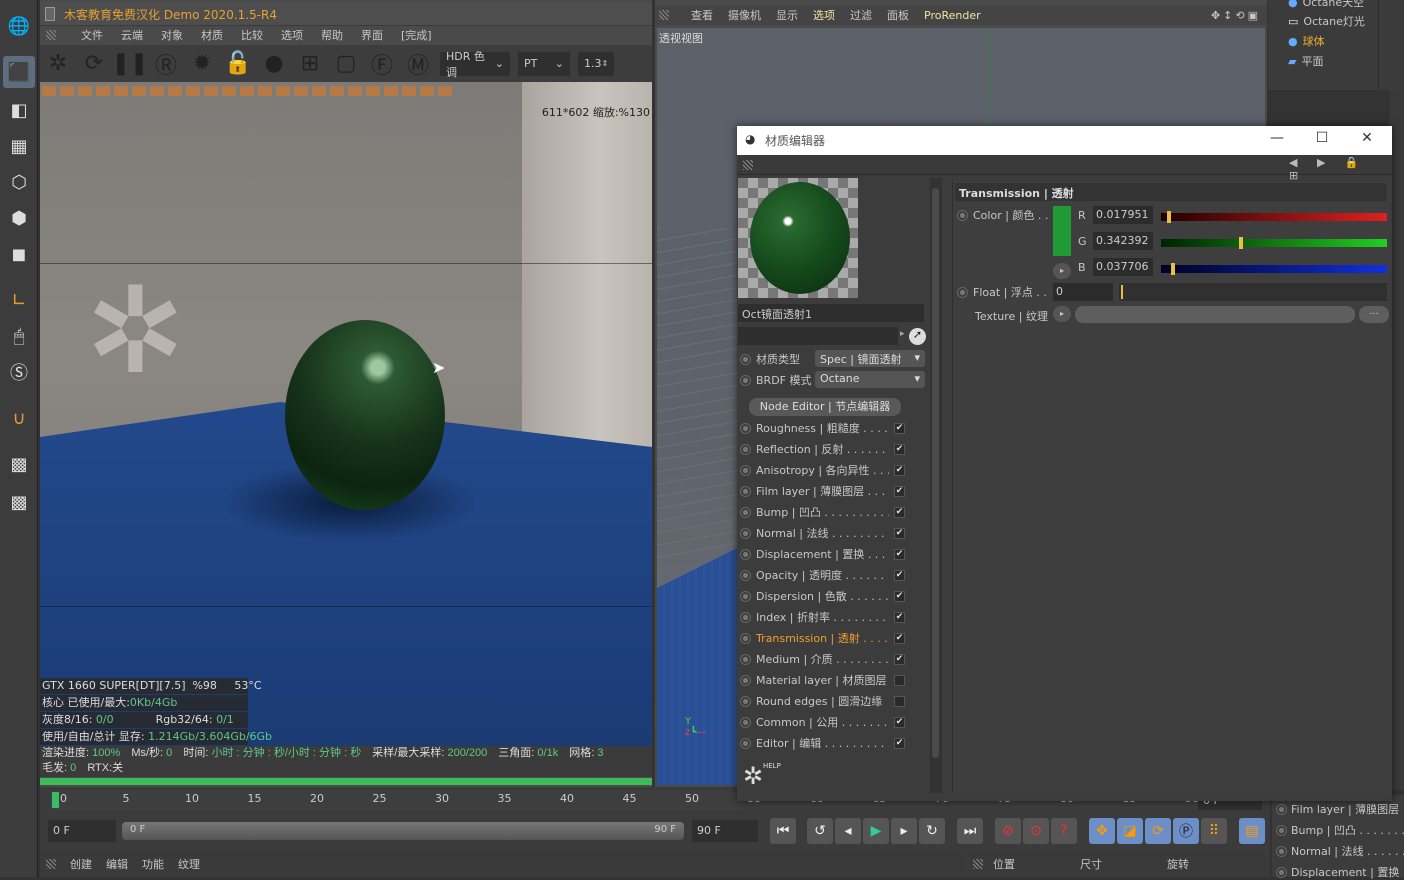  What do you see at coordinates (1337, 809) in the screenshot?
I see `attr-film-layer: Film layer | 薄膜图层` at bounding box center [1337, 809].